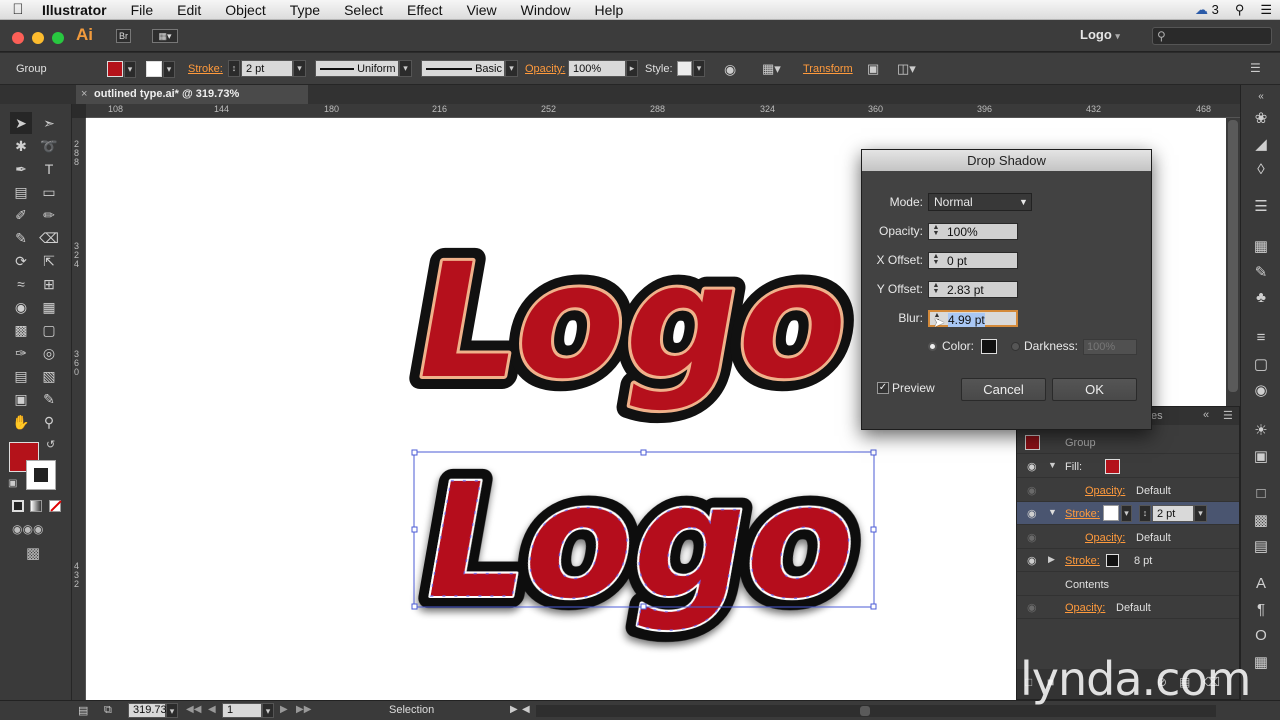 This screenshot has height=720, width=1280. Describe the element at coordinates (828, 69) in the screenshot. I see `transform-link: Transform` at that location.